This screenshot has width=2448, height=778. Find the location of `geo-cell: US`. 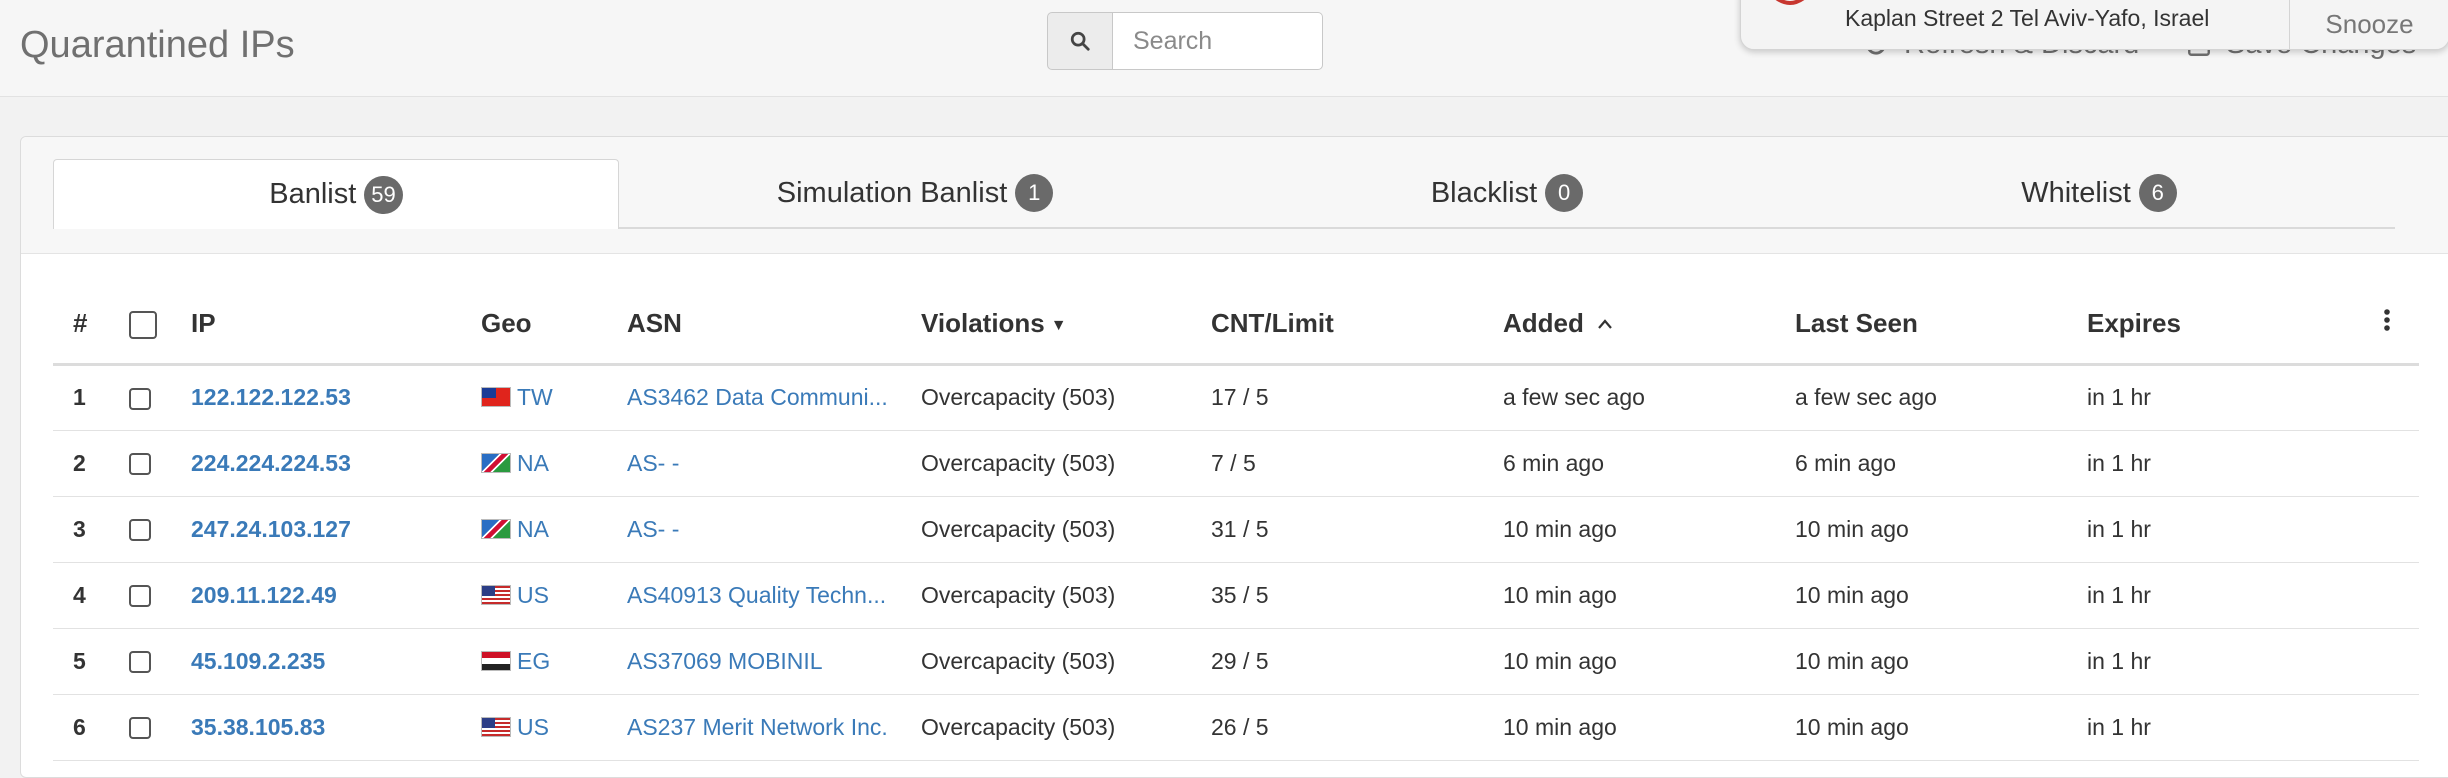

geo-cell: US is located at coordinates (534, 727).